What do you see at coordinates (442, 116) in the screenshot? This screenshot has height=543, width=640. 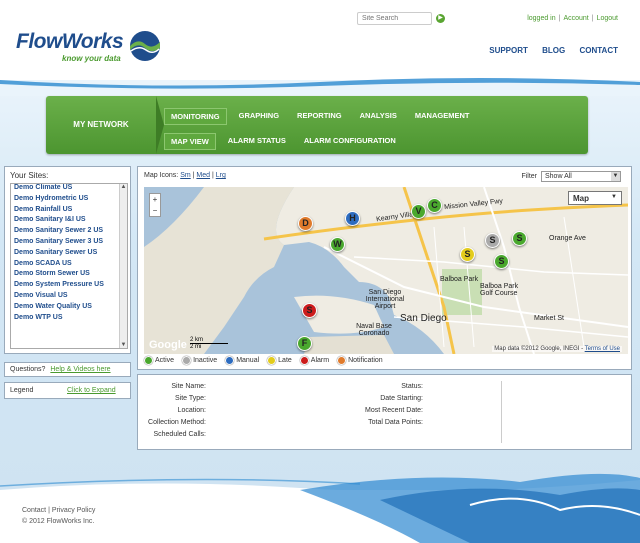 I see `tab-management: MANAGEMENT` at bounding box center [442, 116].